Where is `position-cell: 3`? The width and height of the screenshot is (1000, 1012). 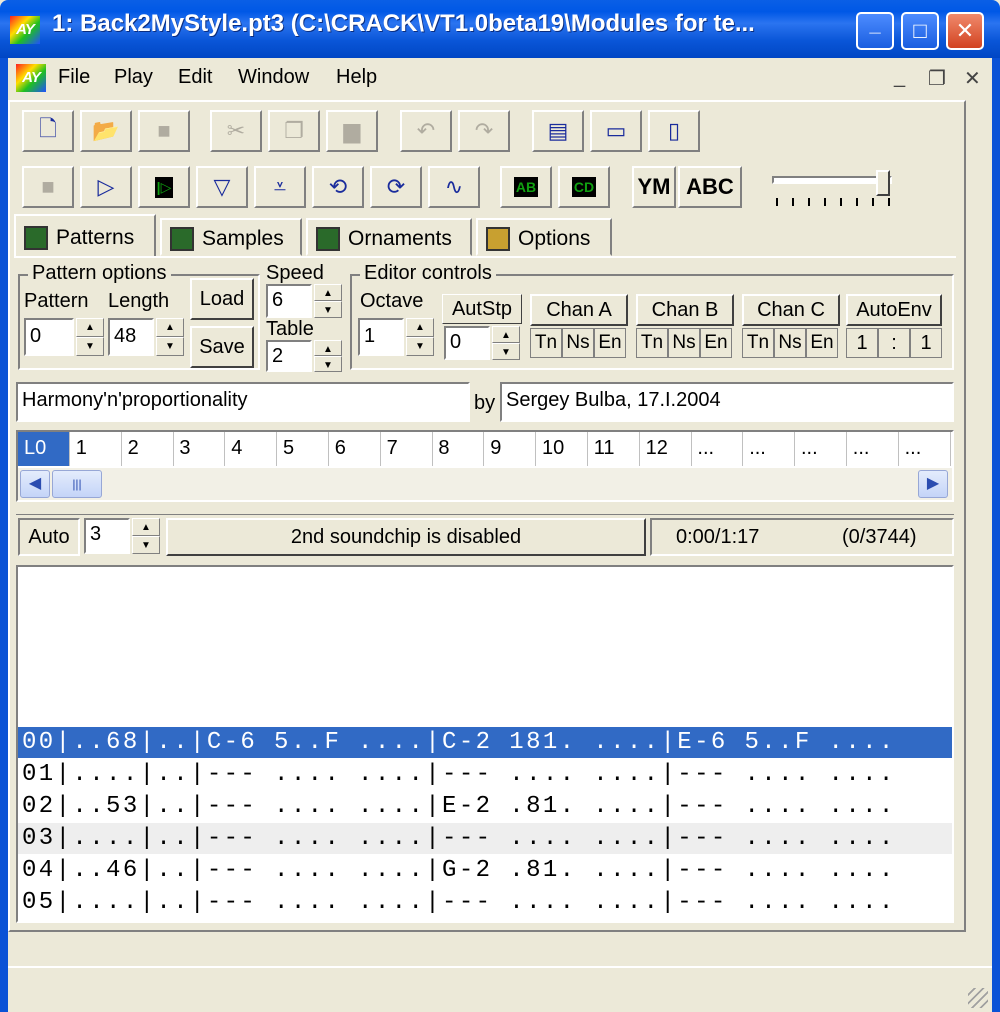 position-cell: 3 is located at coordinates (199, 449).